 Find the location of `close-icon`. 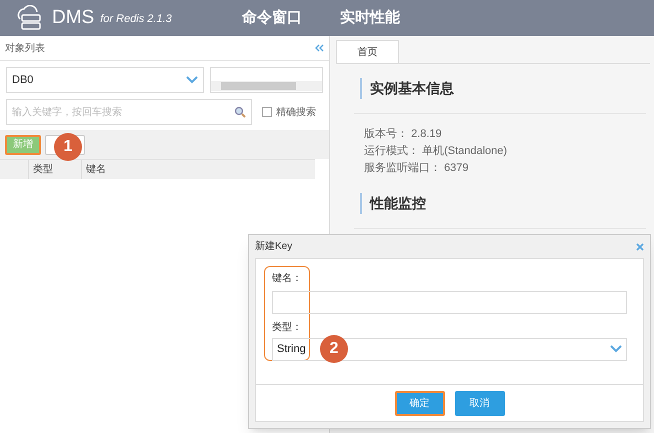

close-icon is located at coordinates (640, 246).